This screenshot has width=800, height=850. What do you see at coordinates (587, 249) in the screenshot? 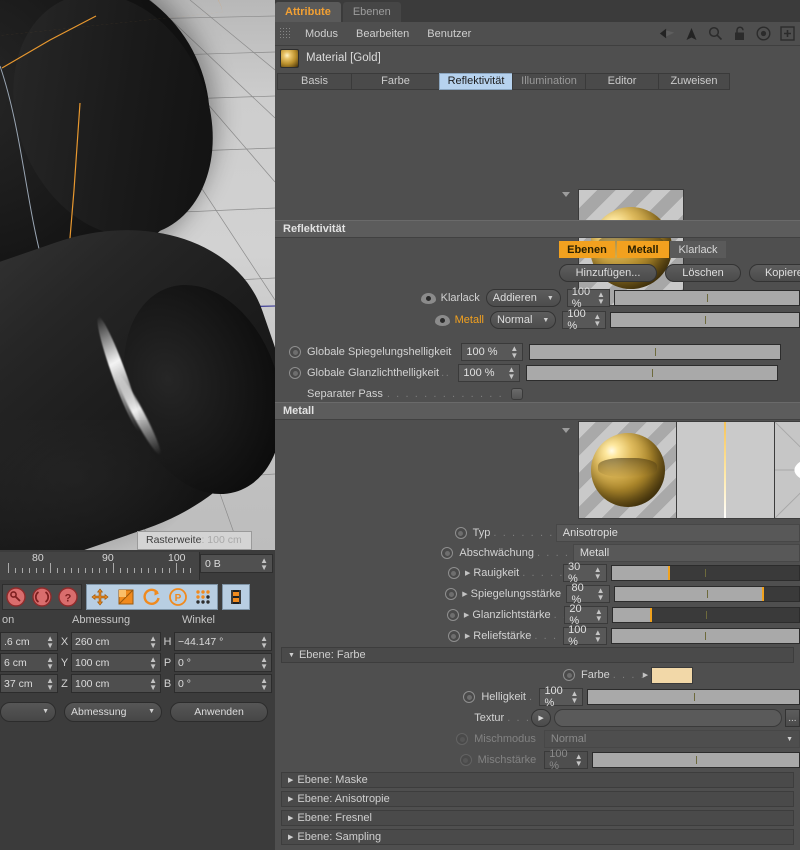
I see `mode-button-ebenen: Ebenen` at bounding box center [587, 249].